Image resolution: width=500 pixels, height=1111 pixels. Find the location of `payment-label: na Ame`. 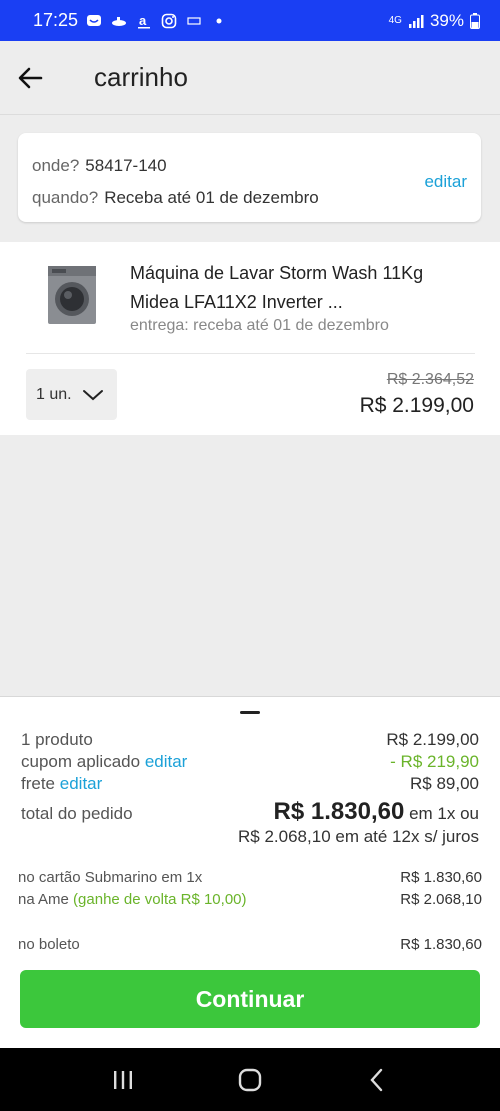

payment-label: na Ame is located at coordinates (43, 899).